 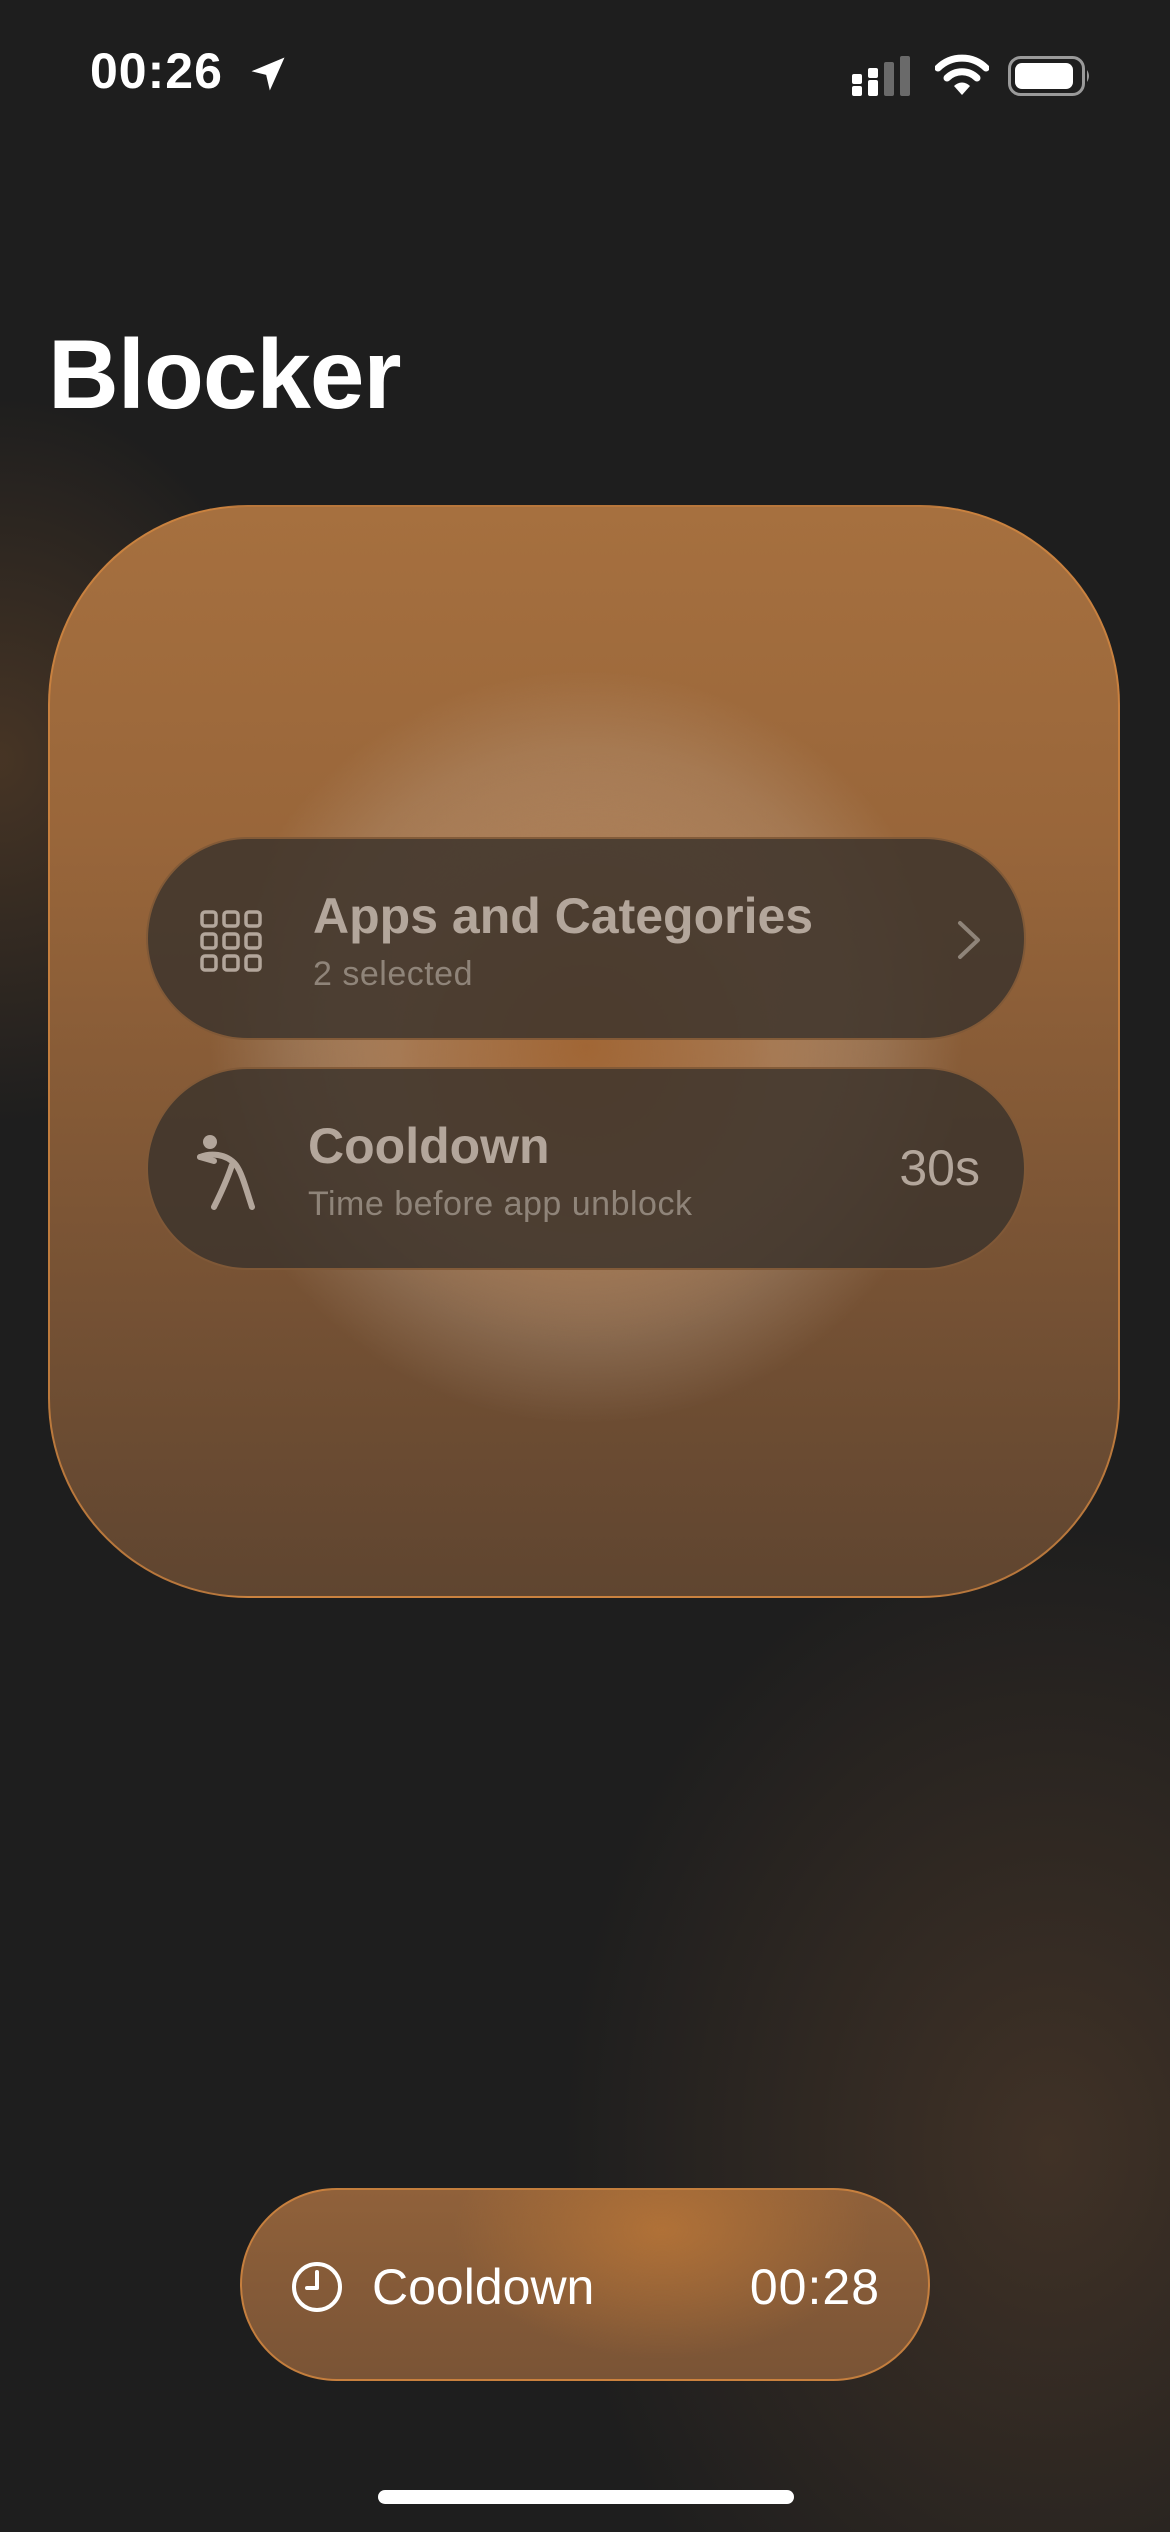 What do you see at coordinates (585, 75) in the screenshot?
I see `status-bar: 00:26` at bounding box center [585, 75].